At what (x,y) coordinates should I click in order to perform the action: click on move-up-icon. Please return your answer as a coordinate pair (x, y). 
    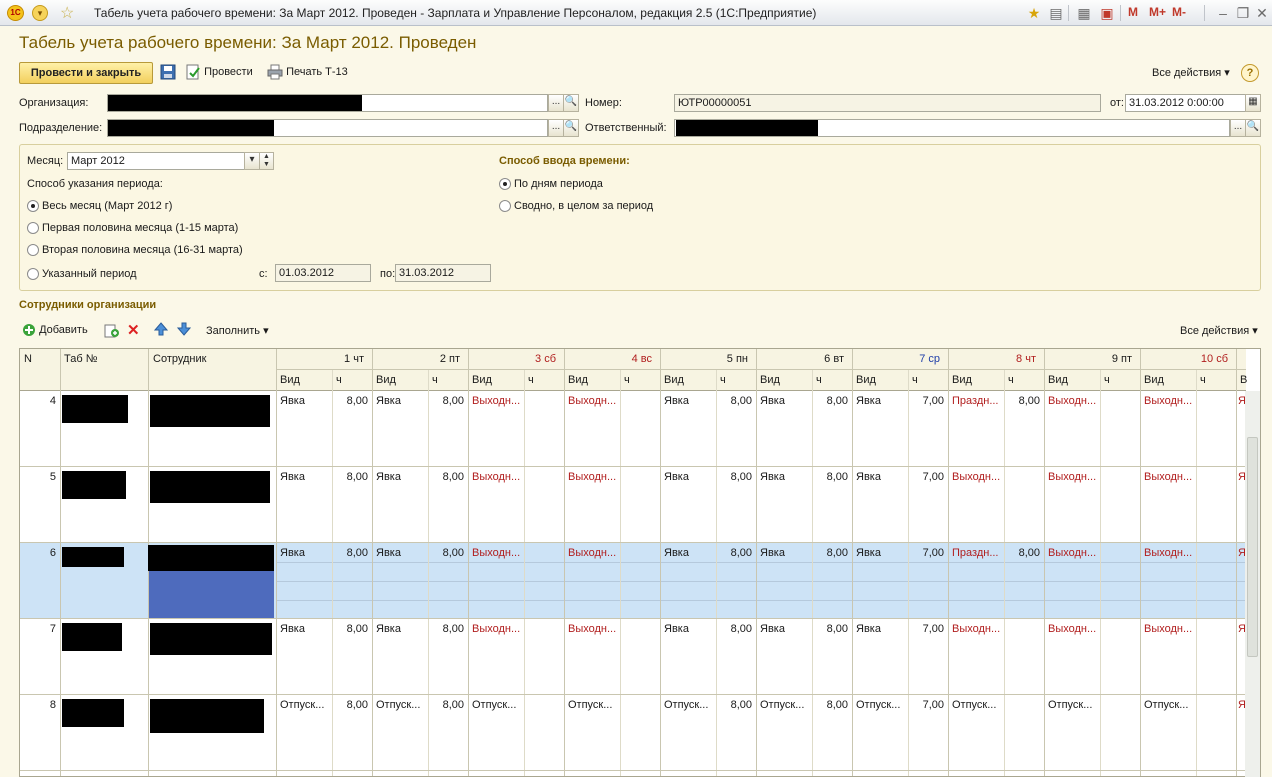
    Looking at the image, I should click on (161, 329).